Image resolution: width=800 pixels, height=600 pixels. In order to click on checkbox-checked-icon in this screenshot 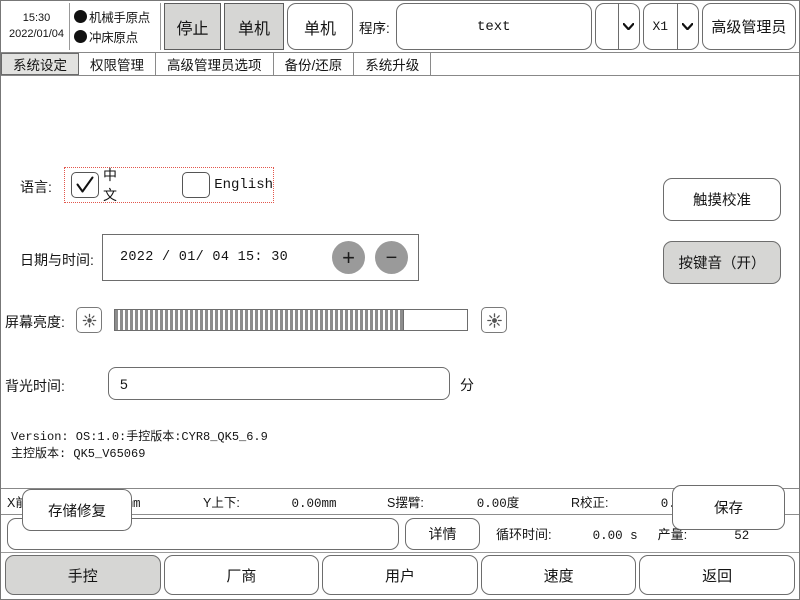, I will do `click(85, 185)`.